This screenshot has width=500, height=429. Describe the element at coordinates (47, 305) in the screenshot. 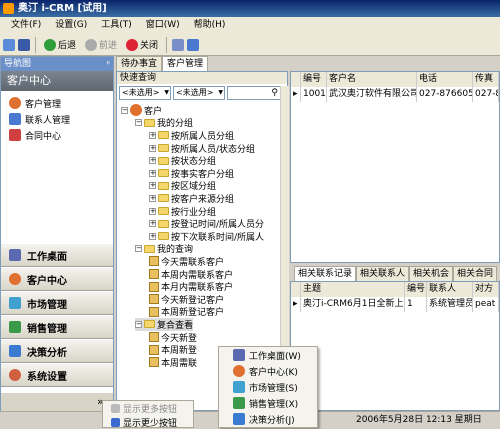

I see `nav-button-label: 市场管理` at that location.